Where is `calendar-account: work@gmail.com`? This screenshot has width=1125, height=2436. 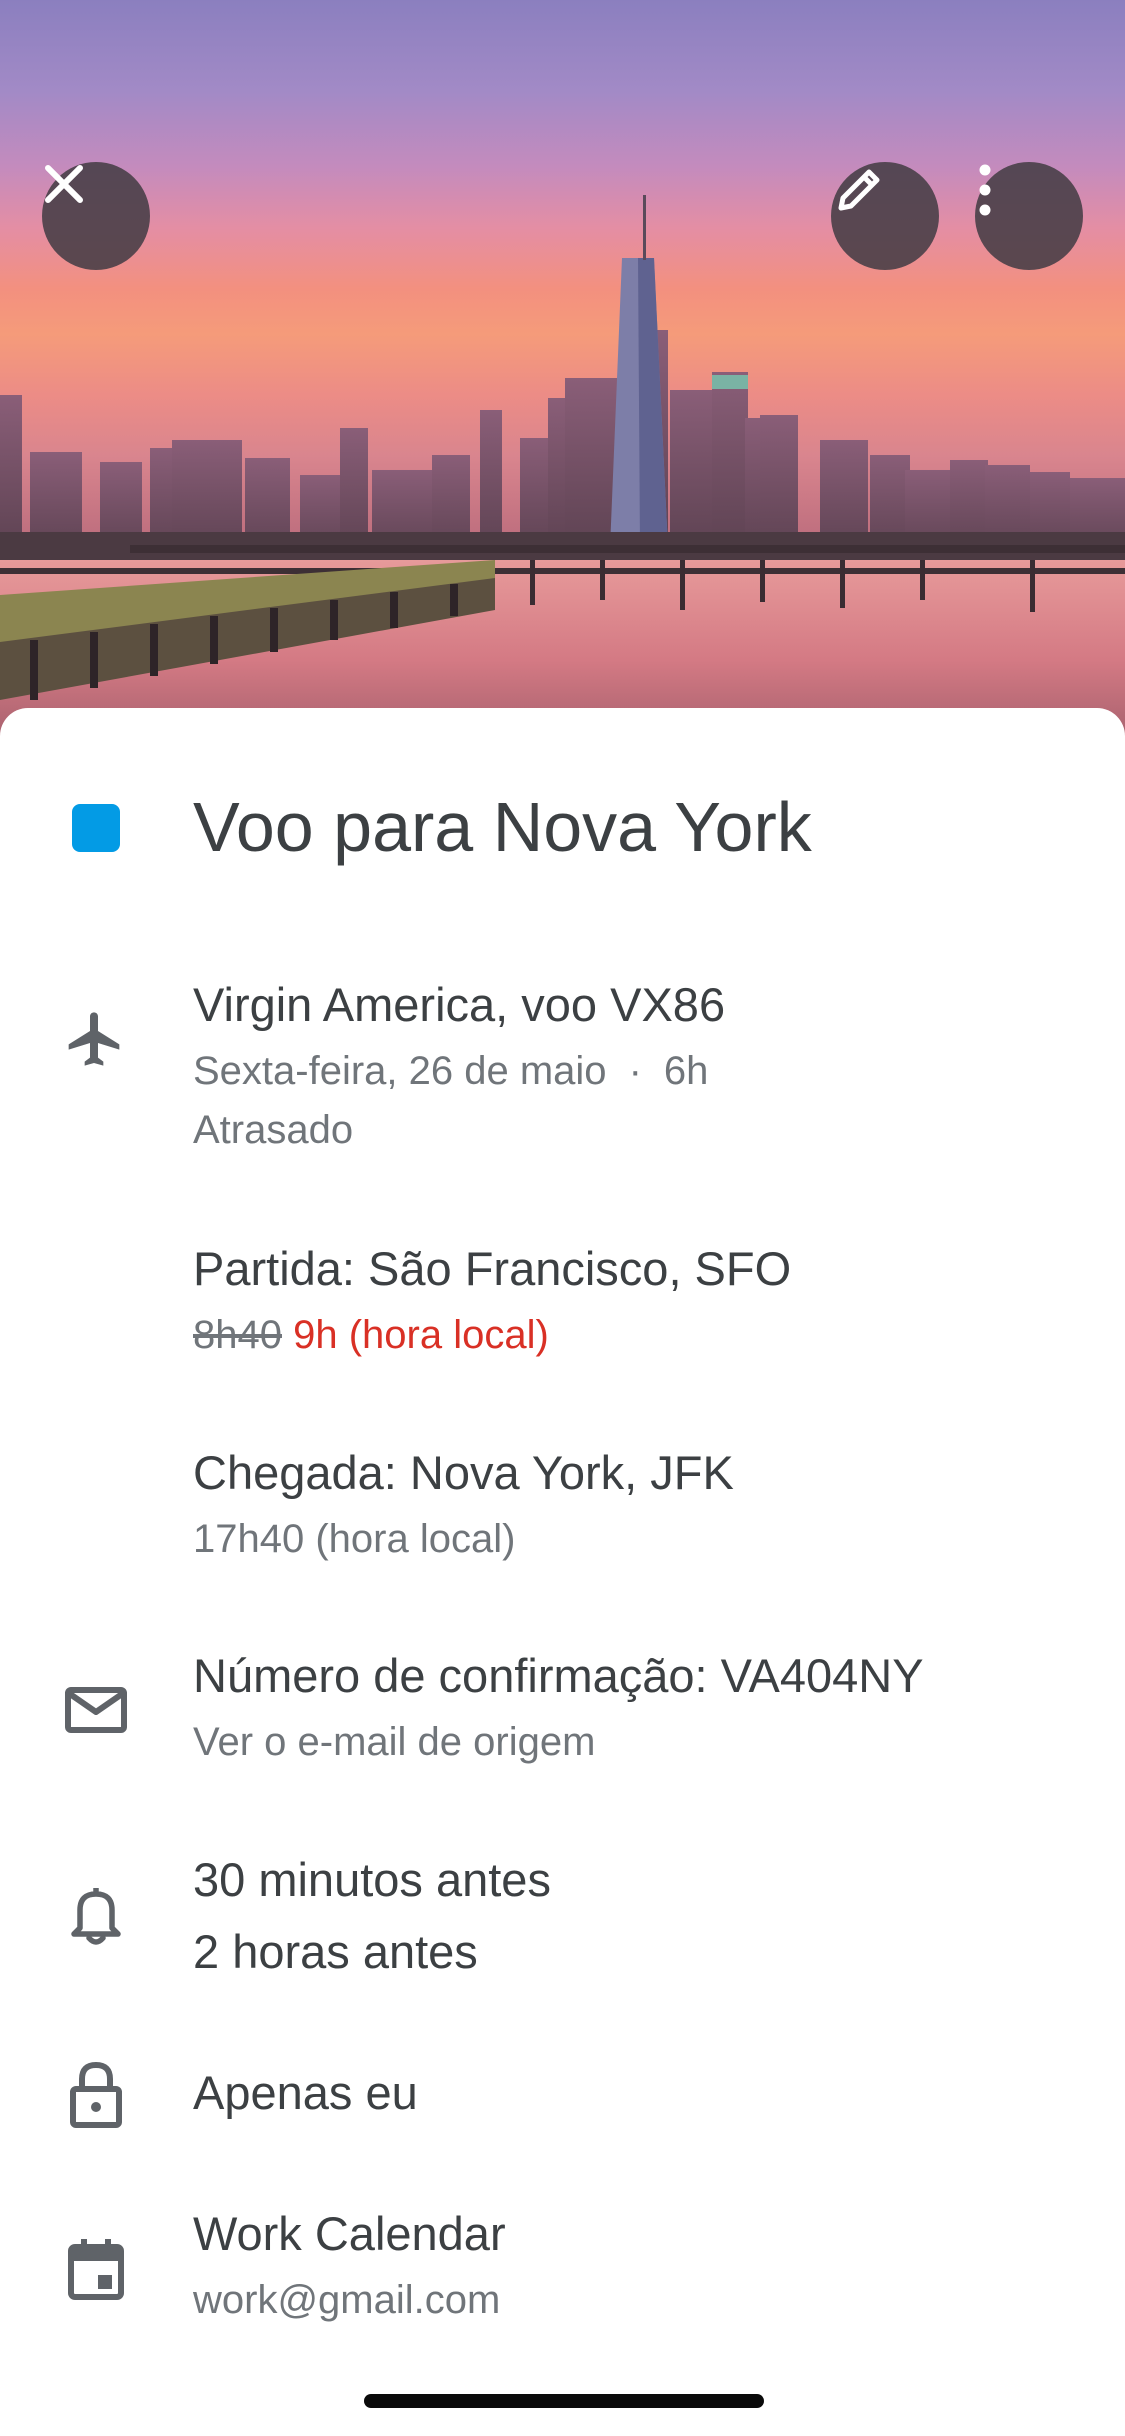
calendar-account: work@gmail.com is located at coordinates (347, 2300).